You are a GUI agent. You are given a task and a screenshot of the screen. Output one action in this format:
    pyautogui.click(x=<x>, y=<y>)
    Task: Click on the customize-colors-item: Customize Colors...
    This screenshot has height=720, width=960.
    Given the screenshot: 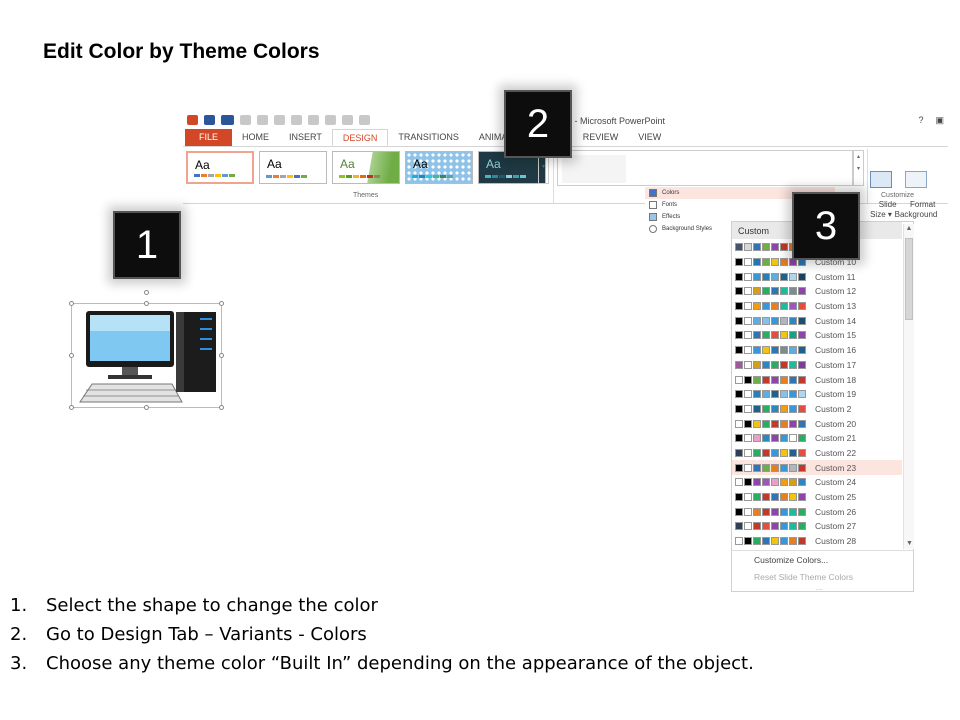 What is the action you would take?
    pyautogui.click(x=823, y=559)
    